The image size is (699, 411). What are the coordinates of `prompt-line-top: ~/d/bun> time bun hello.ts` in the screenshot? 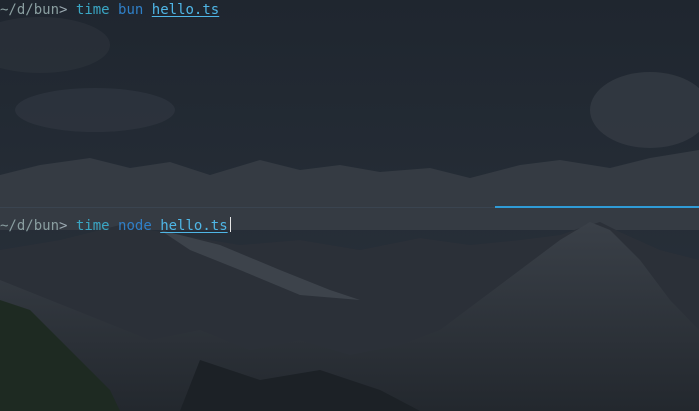 It's located at (109, 10).